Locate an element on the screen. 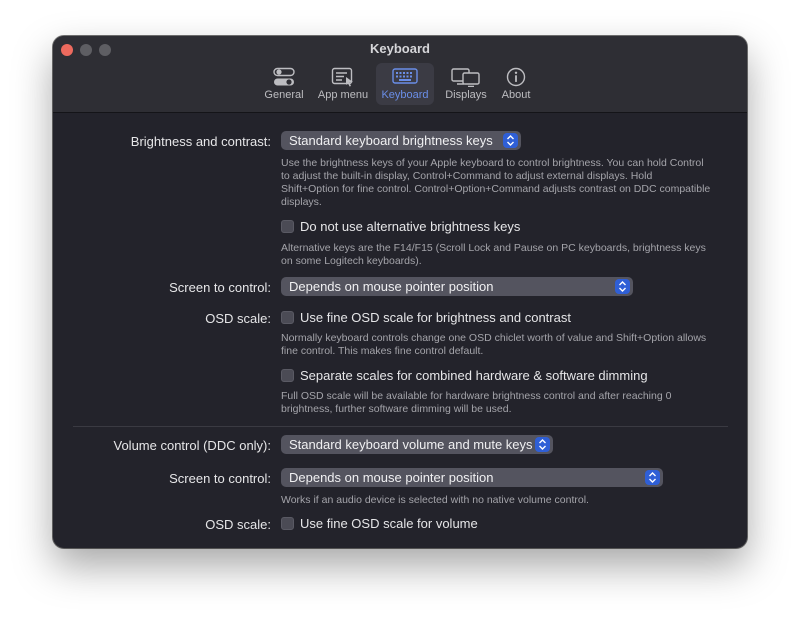 The image size is (800, 621). app-menu-icon is located at coordinates (342, 77).